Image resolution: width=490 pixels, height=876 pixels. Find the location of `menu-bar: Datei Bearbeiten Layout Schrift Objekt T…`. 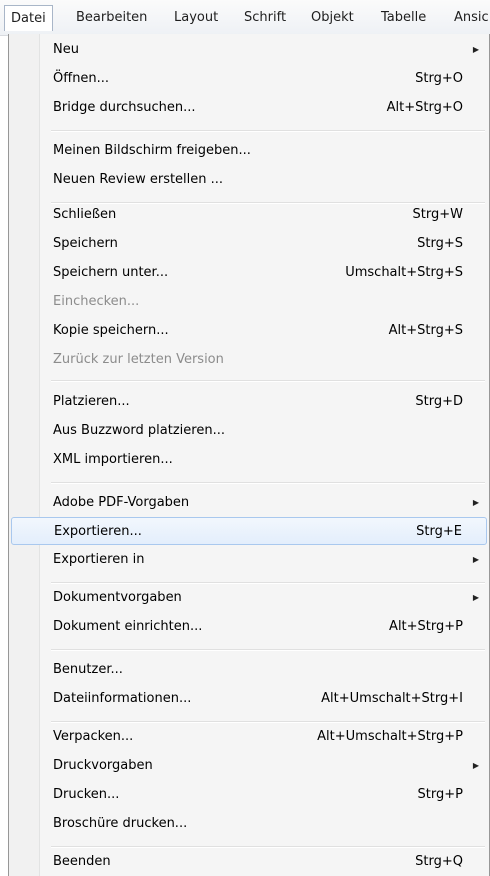

menu-bar: Datei Bearbeiten Layout Schrift Objekt T… is located at coordinates (245, 18).